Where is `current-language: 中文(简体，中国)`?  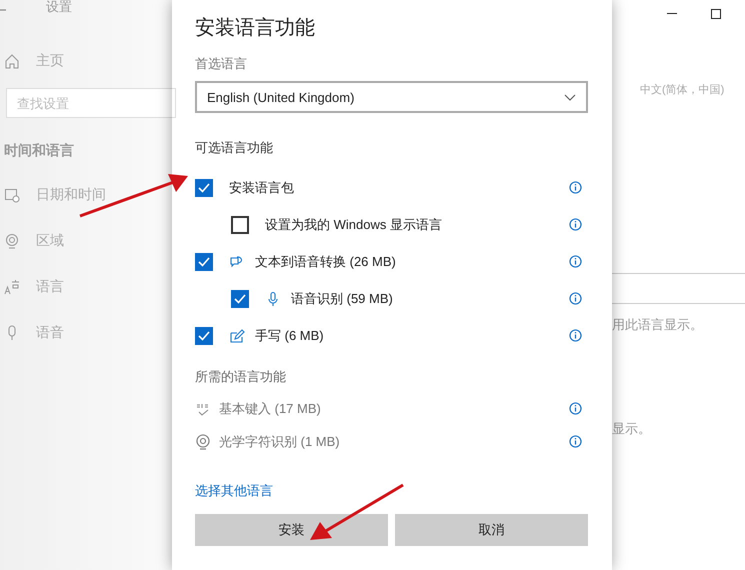 current-language: 中文(简体，中国) is located at coordinates (683, 89).